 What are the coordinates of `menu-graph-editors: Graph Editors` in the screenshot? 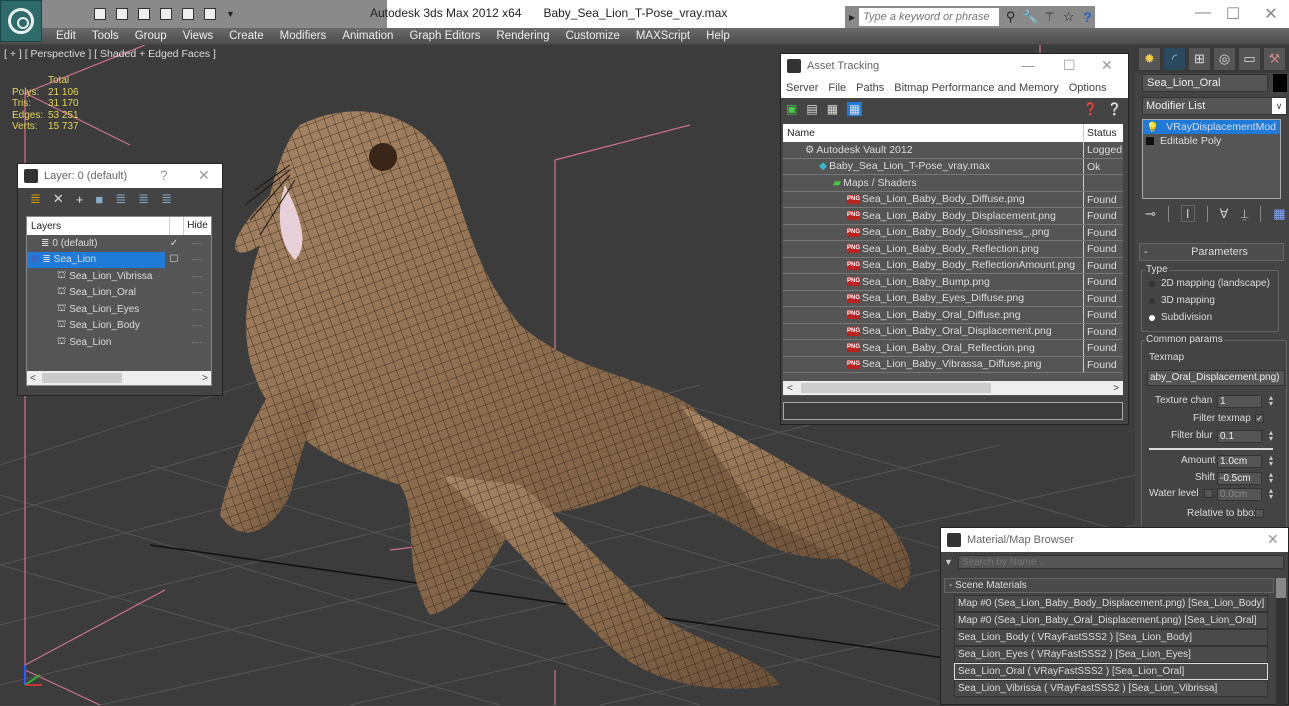 It's located at (444, 36).